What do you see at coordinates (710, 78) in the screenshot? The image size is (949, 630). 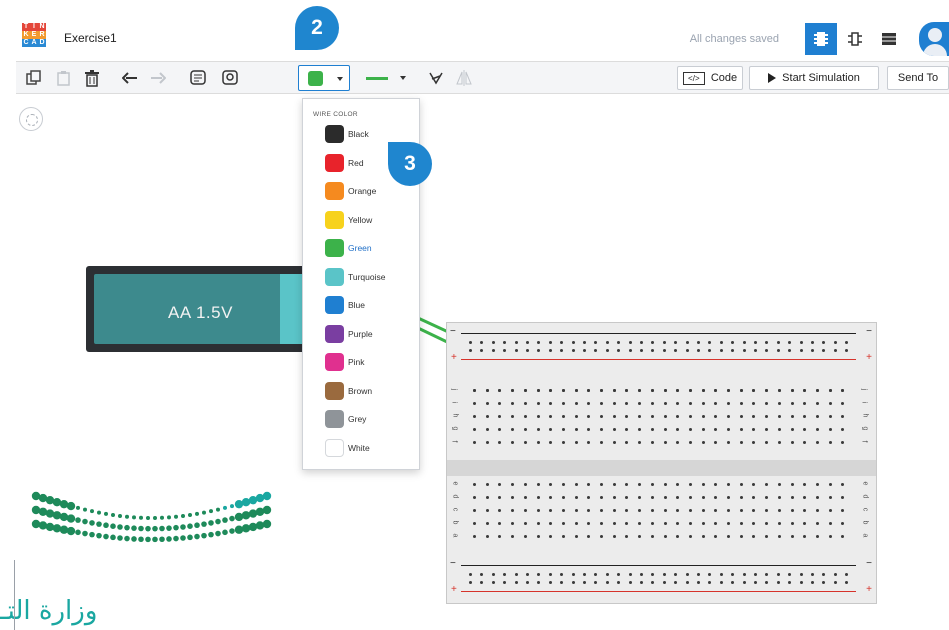 I see `code-button: </> Code` at bounding box center [710, 78].